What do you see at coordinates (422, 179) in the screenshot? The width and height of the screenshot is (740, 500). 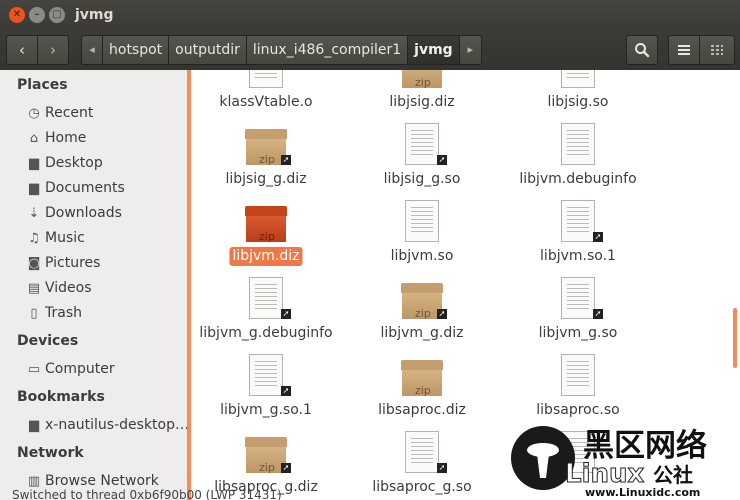 I see `file-name-label: libjsig_g.so` at bounding box center [422, 179].